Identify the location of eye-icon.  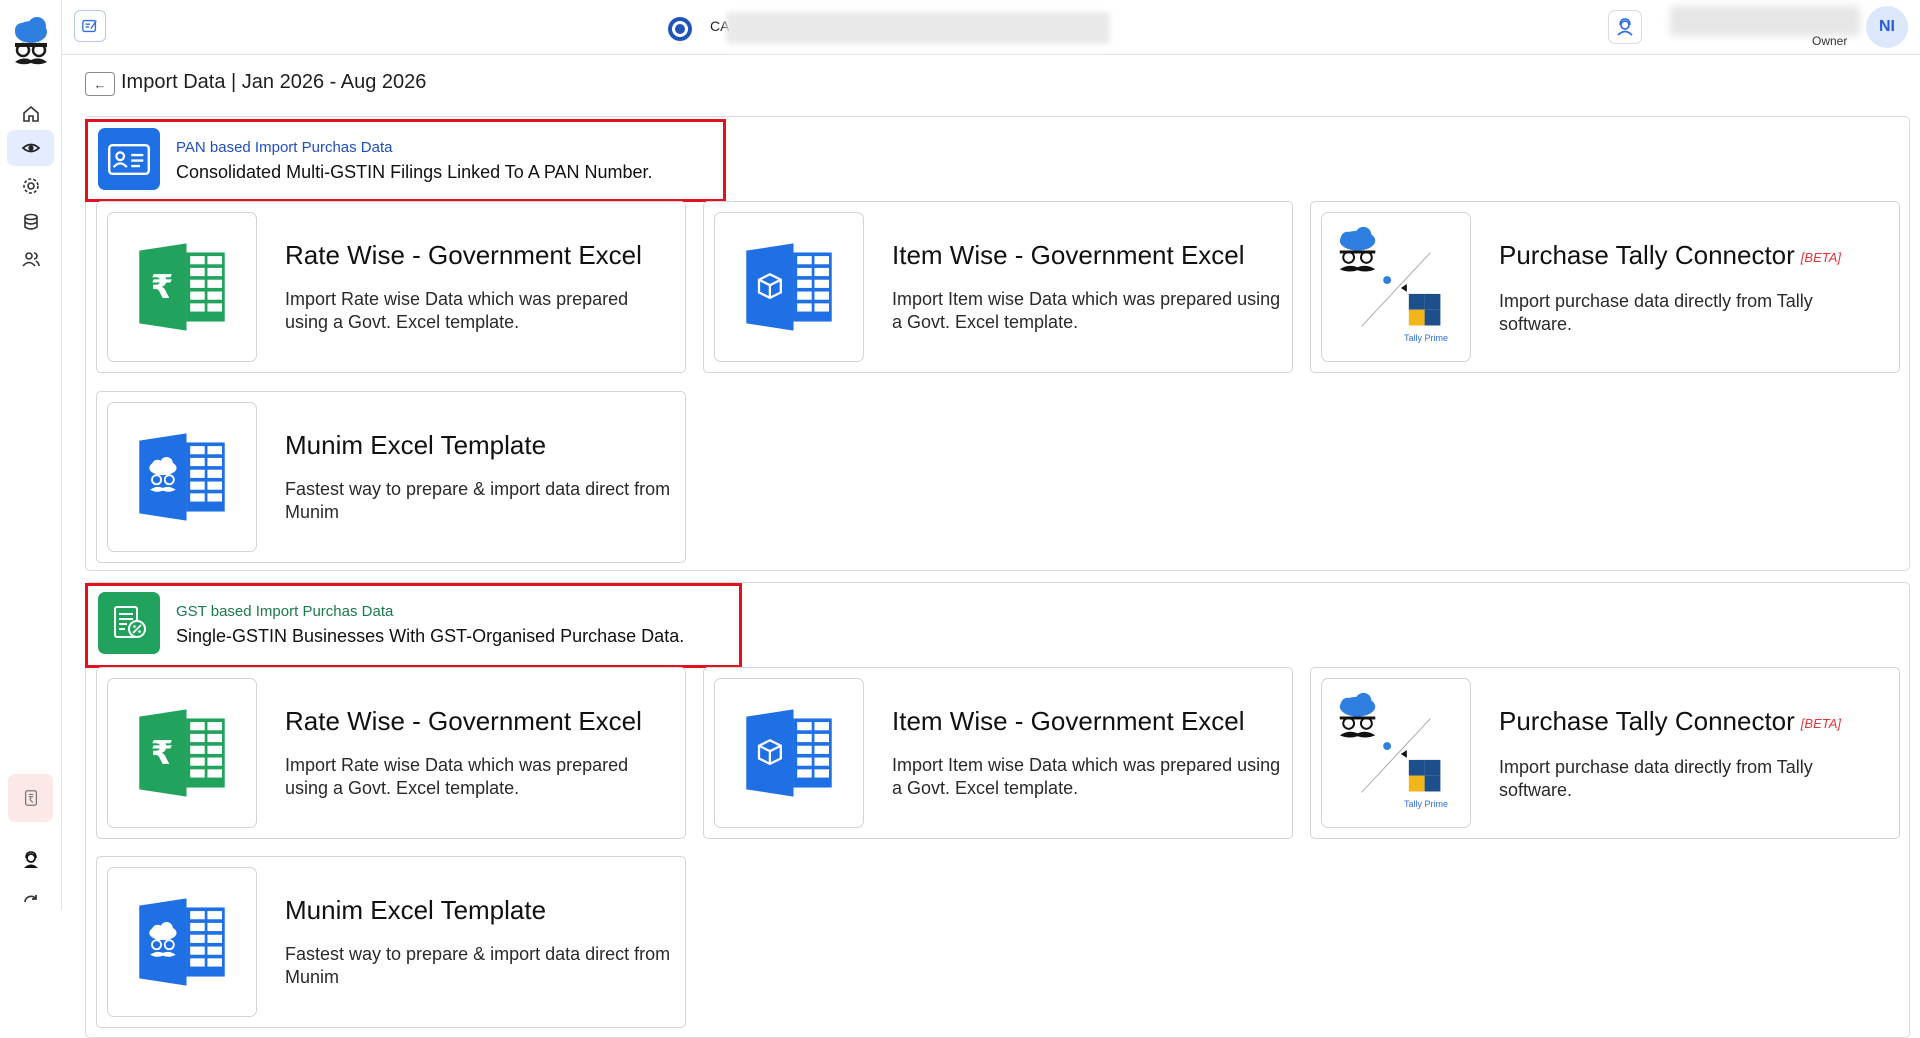
(30, 148).